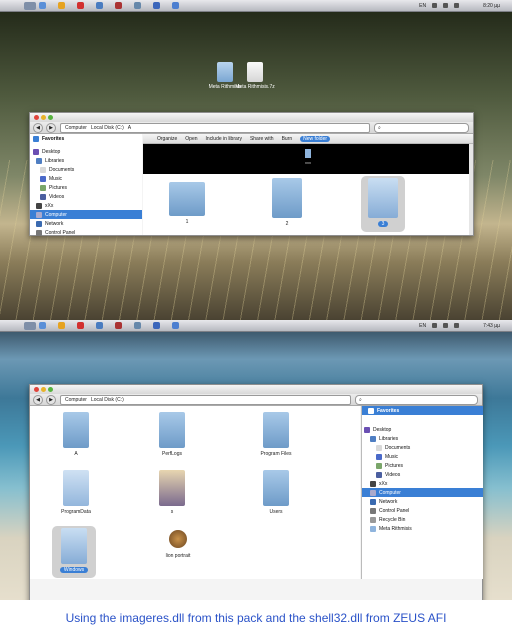 The width and height of the screenshot is (512, 640). What do you see at coordinates (422, 528) in the screenshot?
I see `sidebar-item-meta-rithmisis: Meta Rithmisis` at bounding box center [422, 528].